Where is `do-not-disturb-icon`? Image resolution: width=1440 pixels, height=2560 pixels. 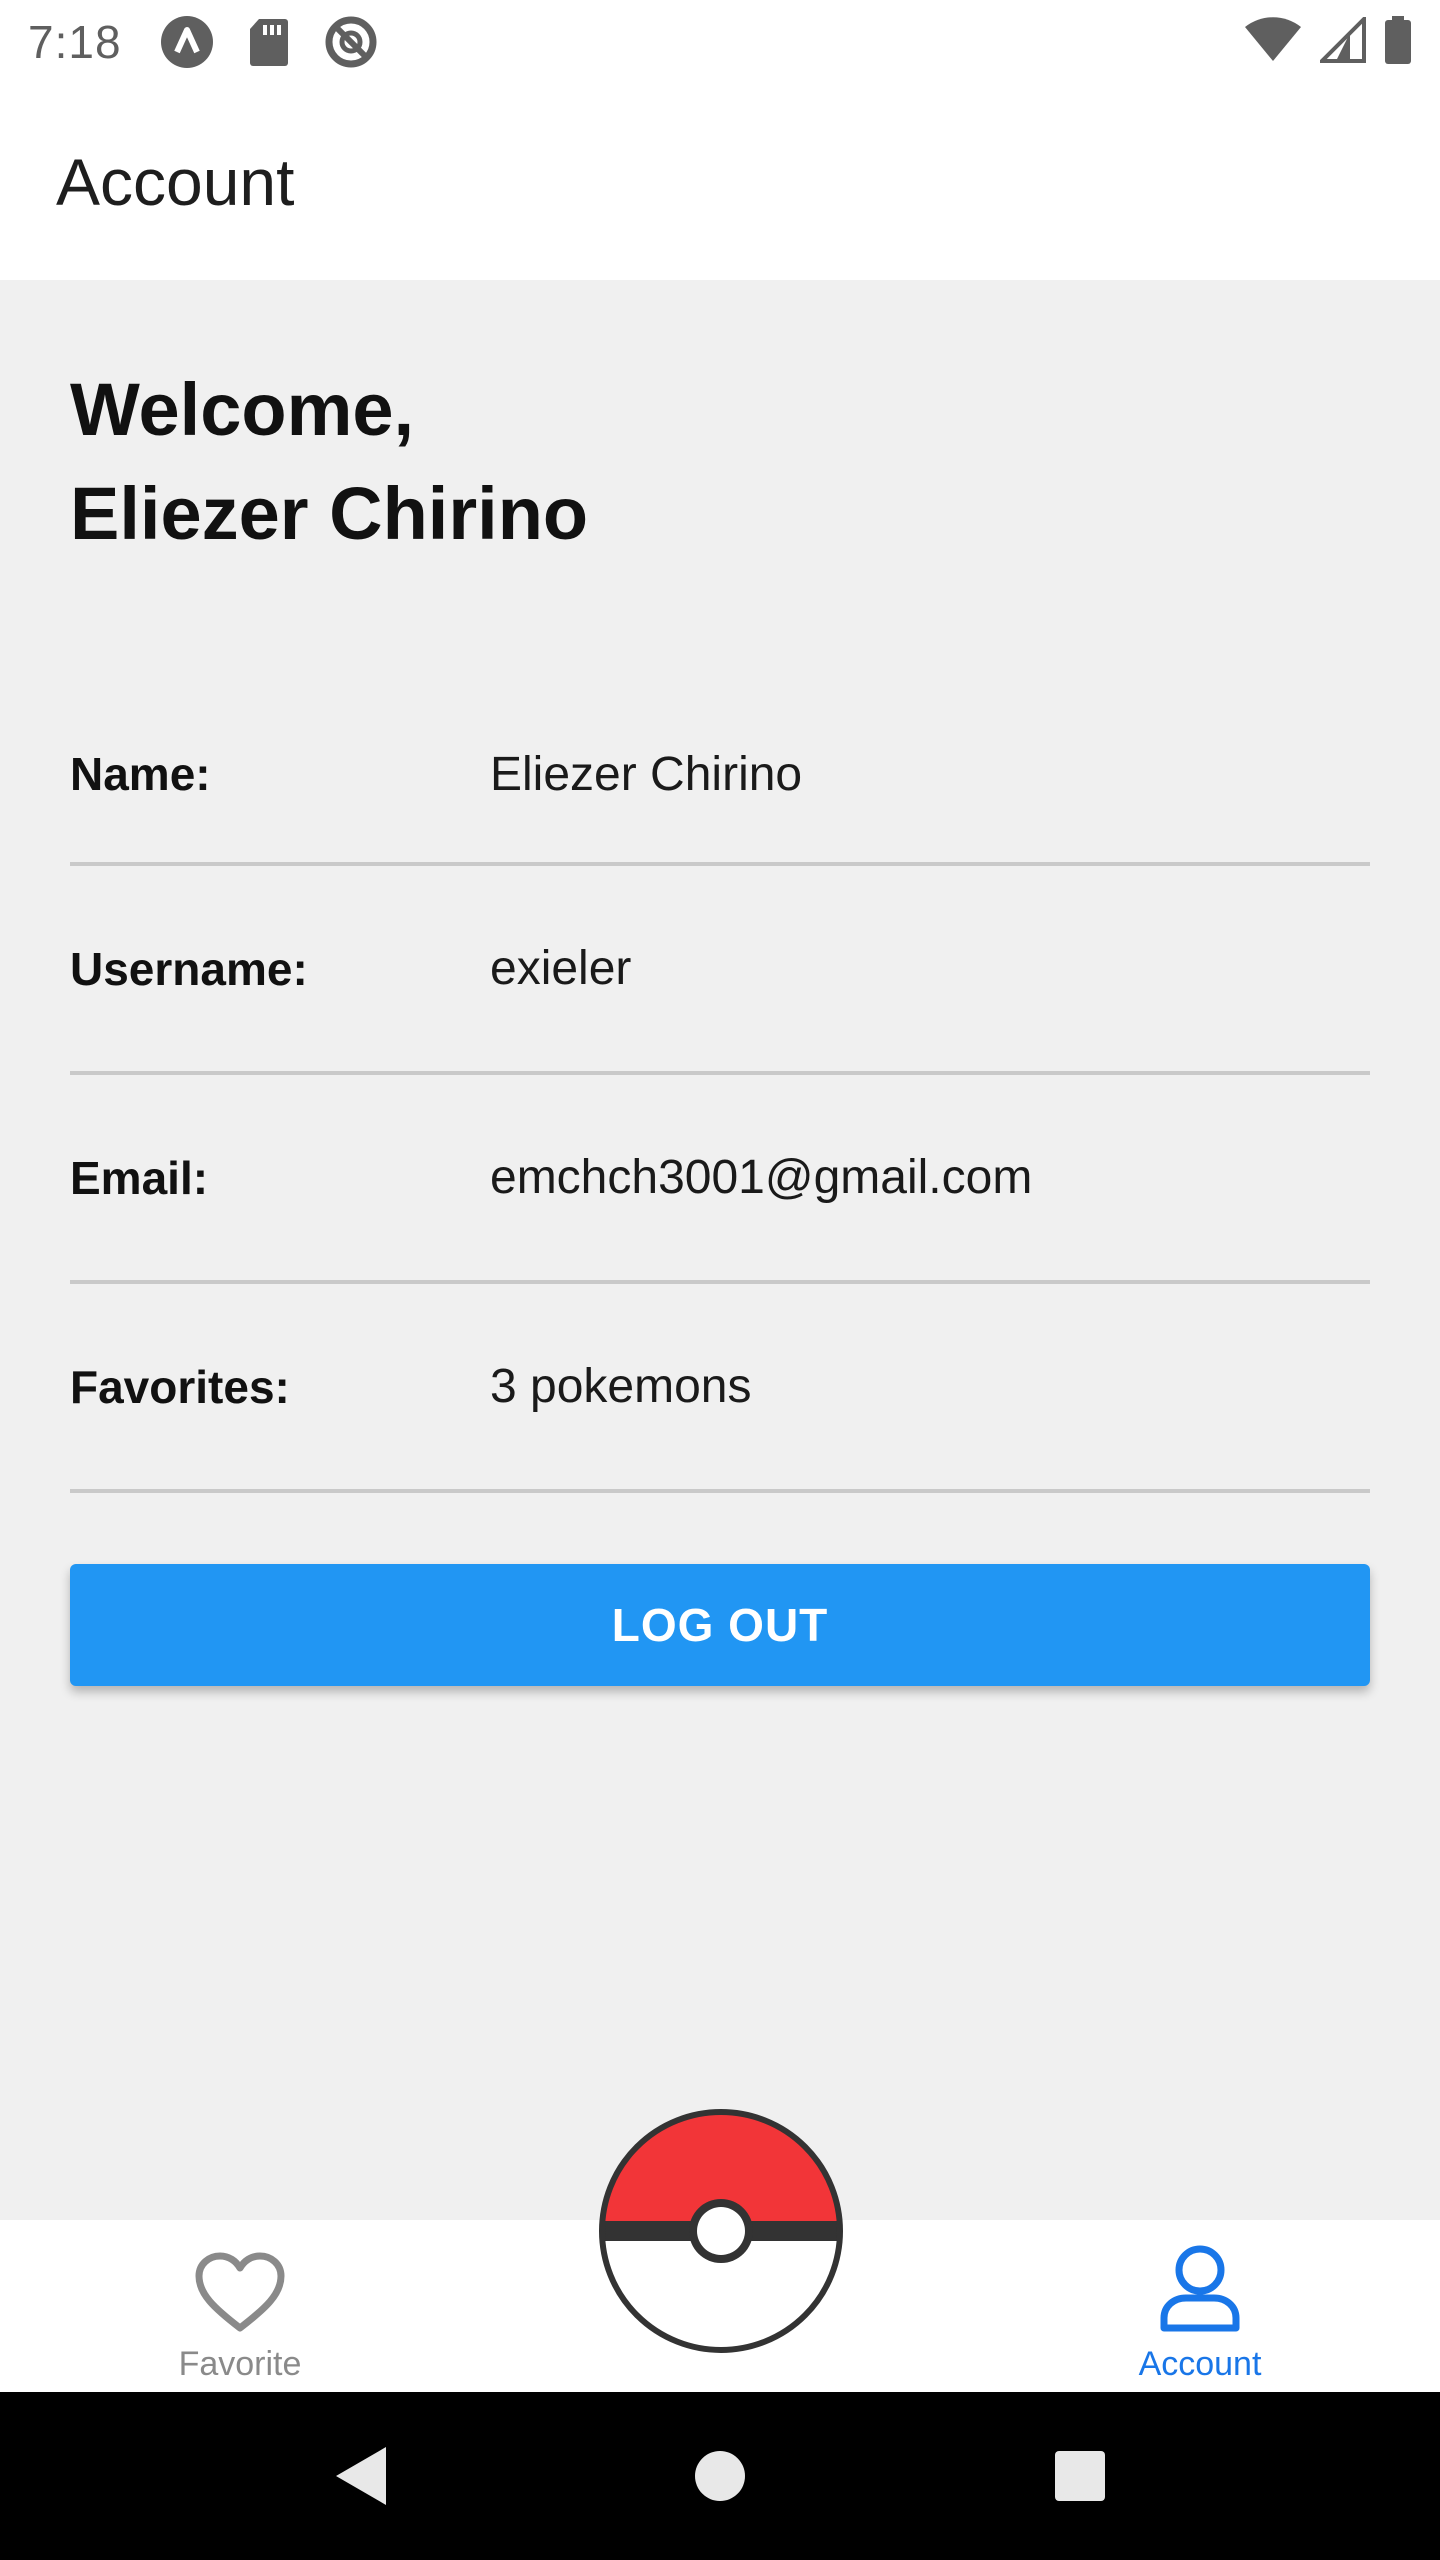
do-not-disturb-icon is located at coordinates (351, 42).